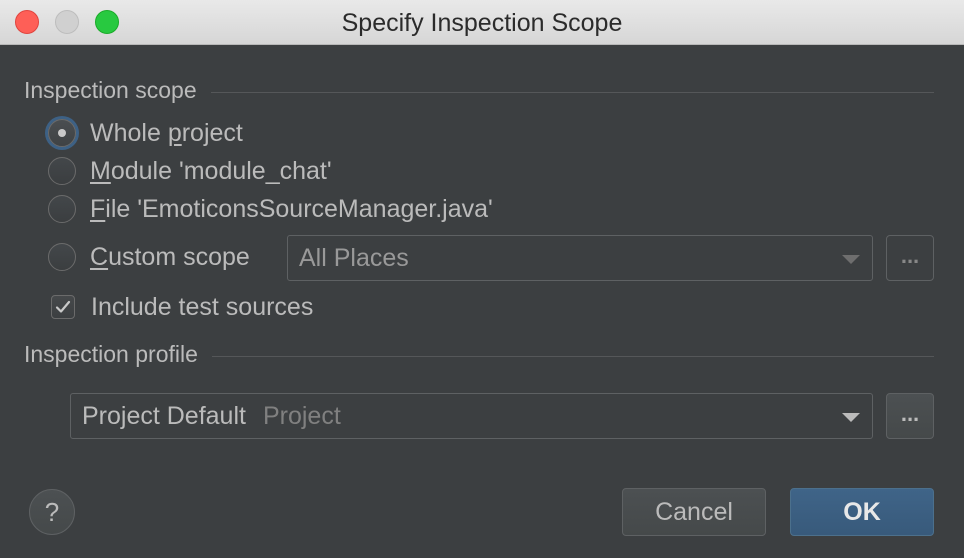  Describe the element at coordinates (202, 306) in the screenshot. I see `include-test-sources-label: Include test sources` at that location.